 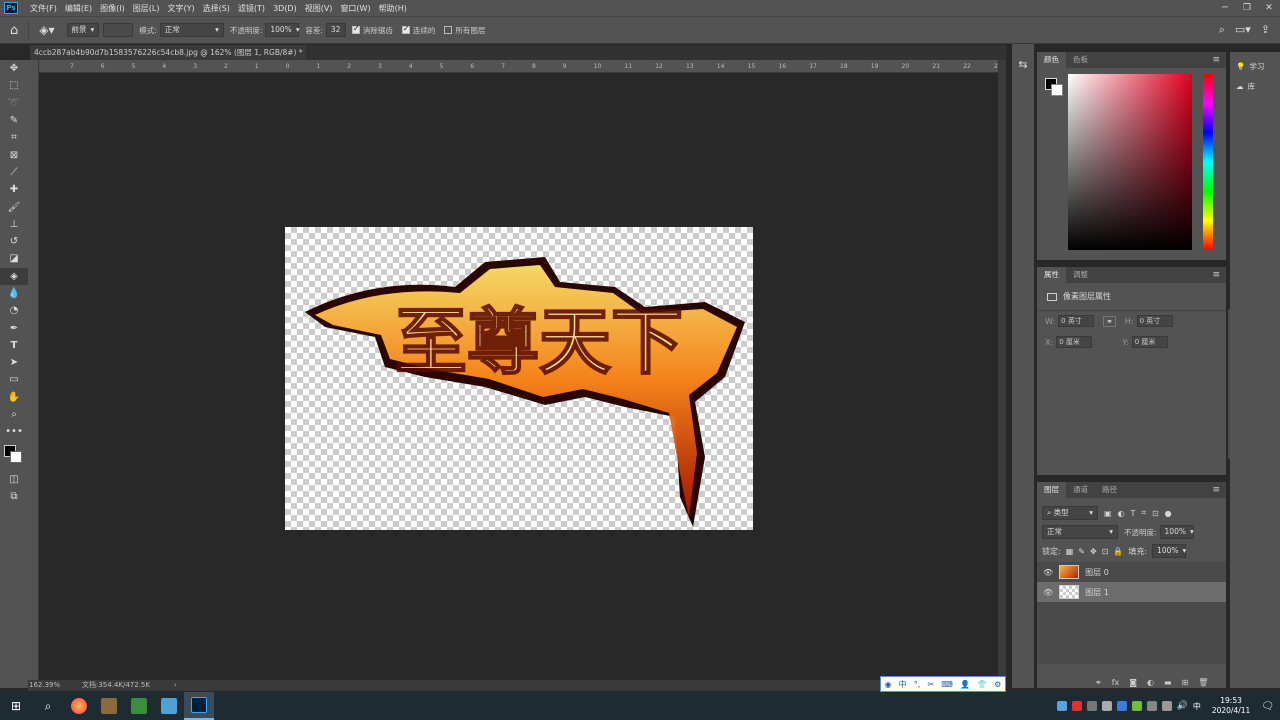 What do you see at coordinates (46, 30) in the screenshot?
I see `paint-bucket-tool-icon: ◈▾` at bounding box center [46, 30].